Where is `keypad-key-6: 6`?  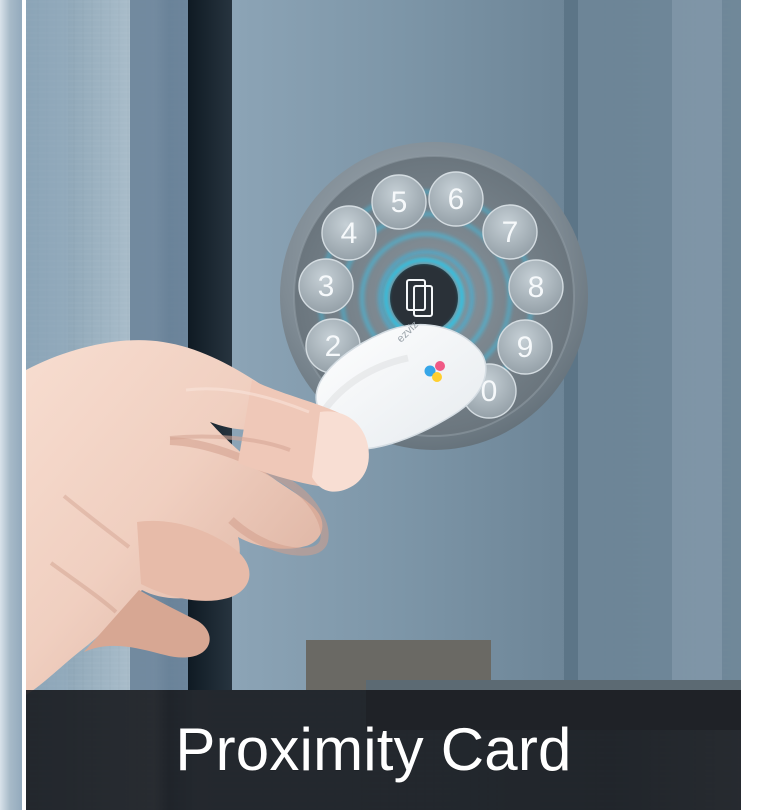 keypad-key-6: 6 is located at coordinates (456, 199).